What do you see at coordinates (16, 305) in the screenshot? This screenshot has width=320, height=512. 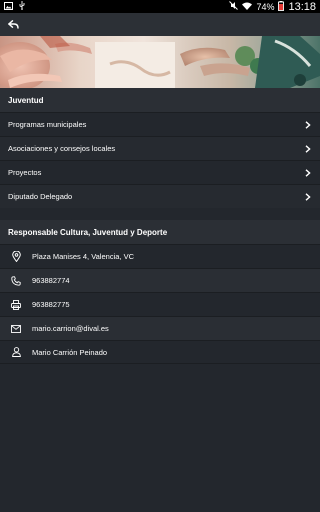 I see `printer-icon` at bounding box center [16, 305].